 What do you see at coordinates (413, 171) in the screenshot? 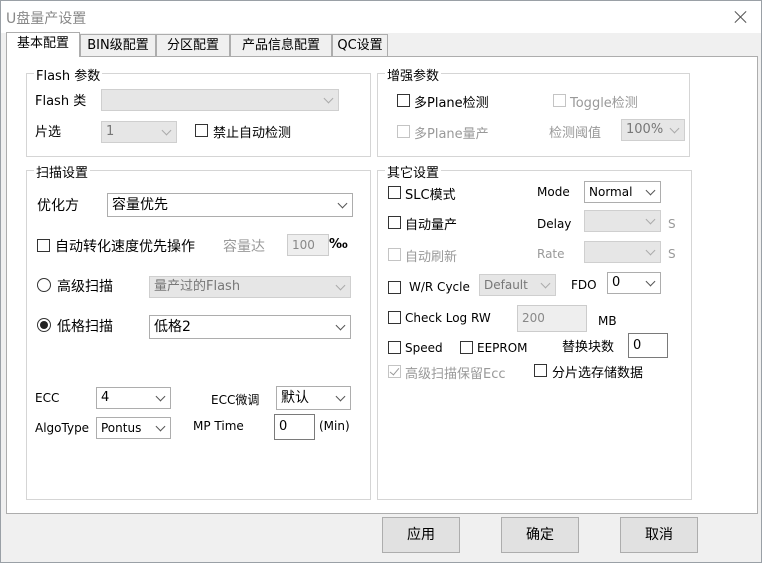
I see `other-settings-label: 其它设置` at bounding box center [413, 171].